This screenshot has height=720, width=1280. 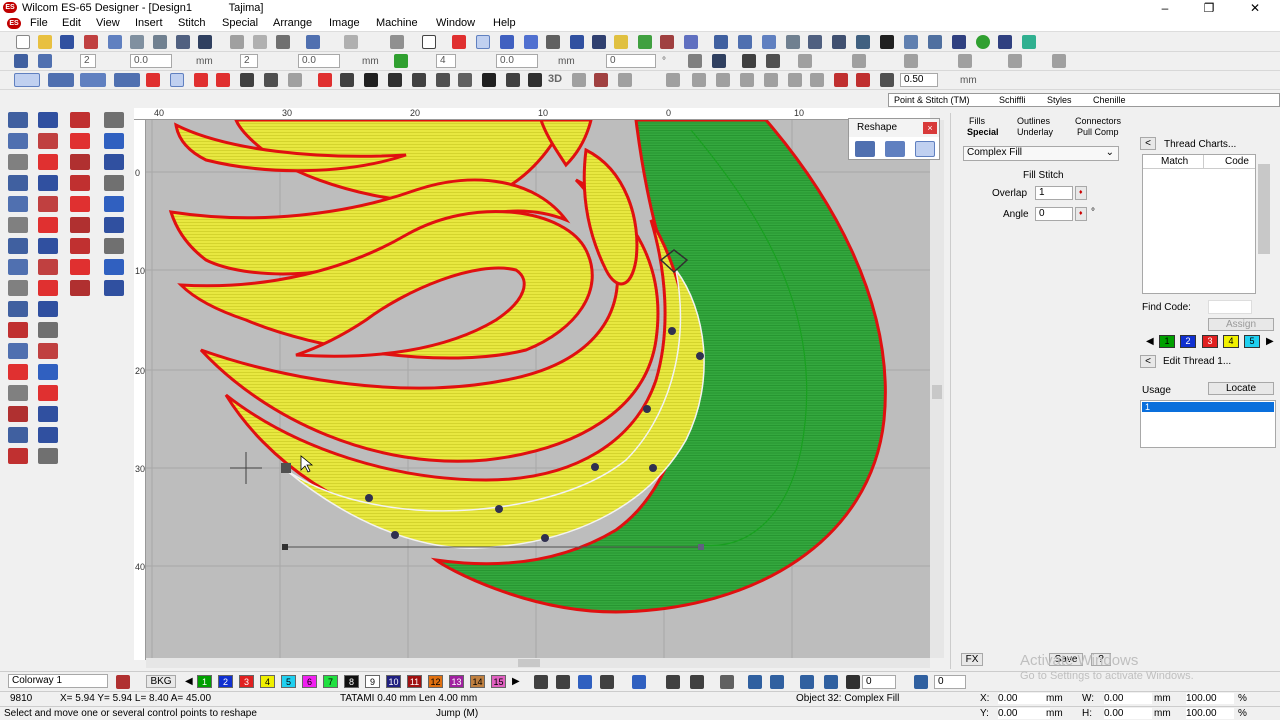 What do you see at coordinates (831, 682) in the screenshot?
I see `rotate-right-icon` at bounding box center [831, 682].